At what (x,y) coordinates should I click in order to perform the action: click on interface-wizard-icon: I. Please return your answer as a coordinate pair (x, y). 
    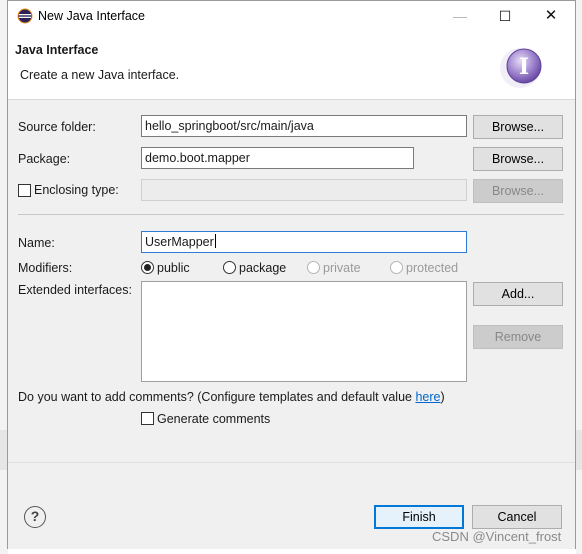
    Looking at the image, I should click on (521, 68).